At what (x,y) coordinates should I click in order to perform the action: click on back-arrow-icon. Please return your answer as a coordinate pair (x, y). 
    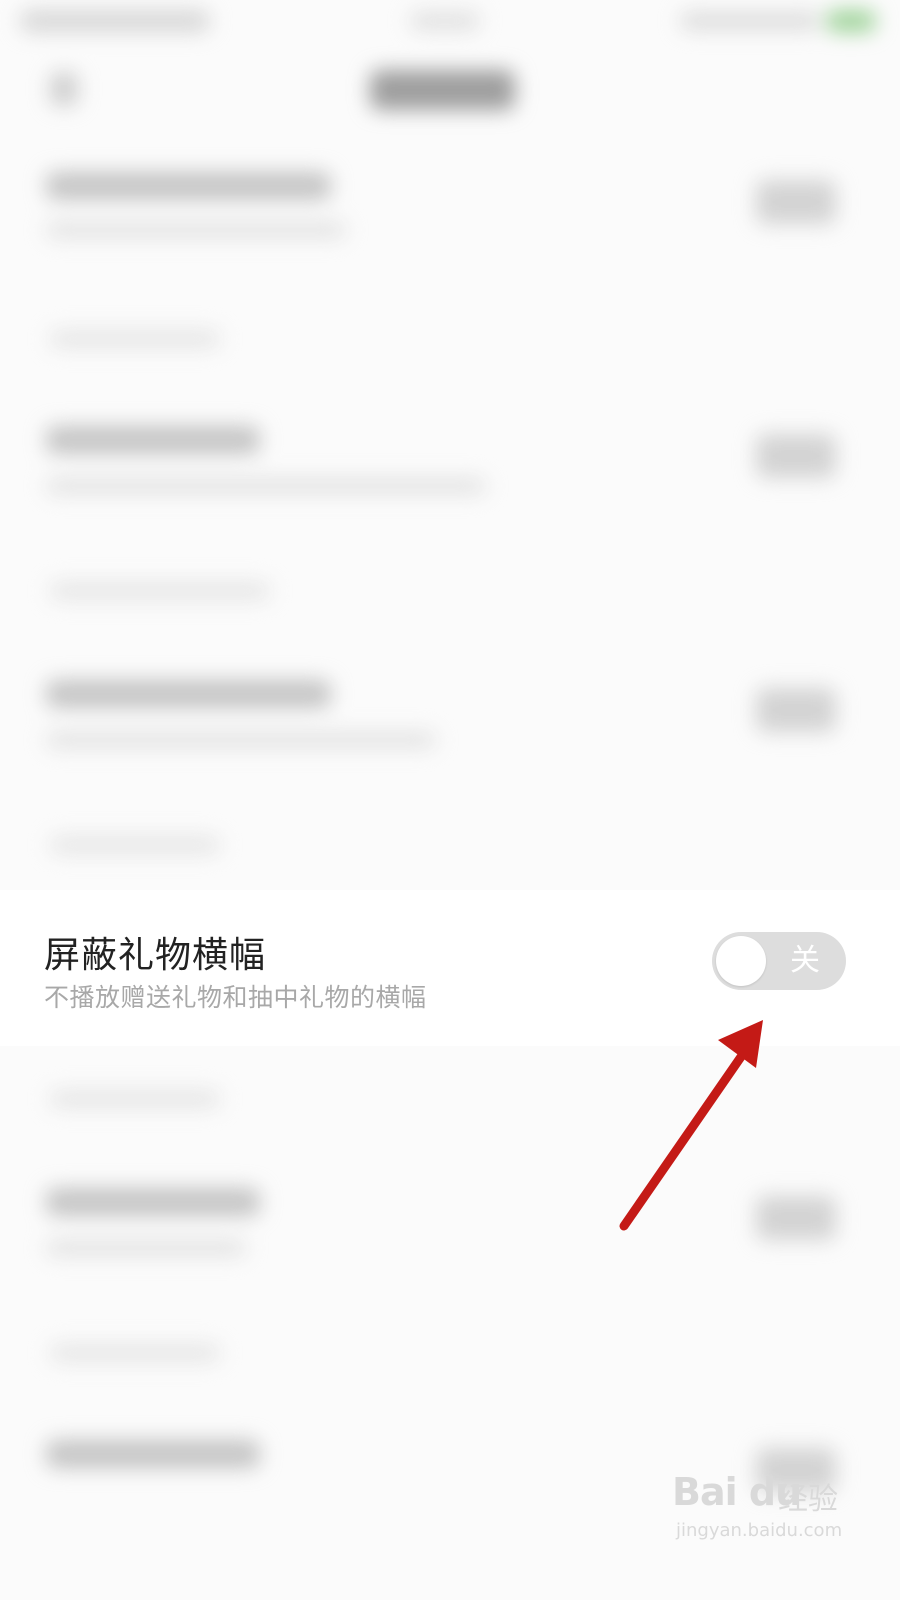
    Looking at the image, I should click on (64, 89).